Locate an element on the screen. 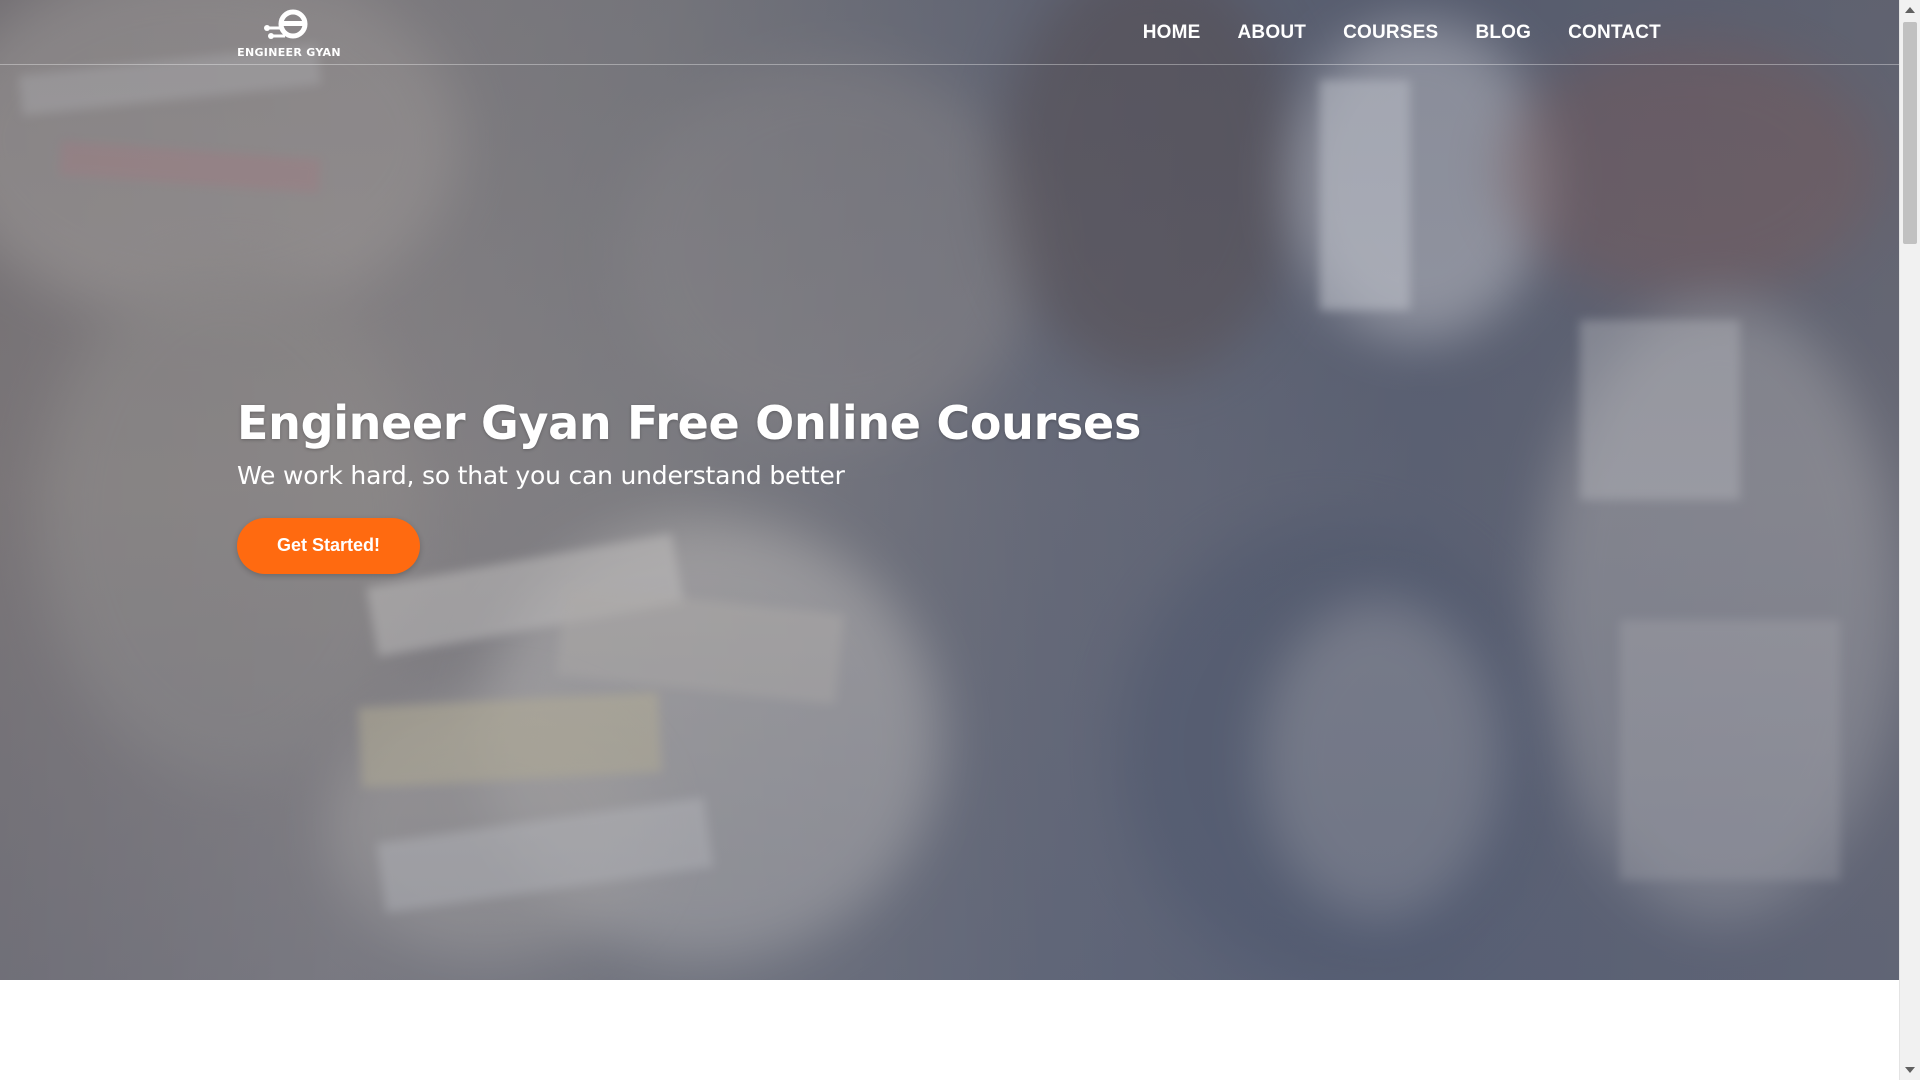  nav-home: HOME is located at coordinates (1172, 33).